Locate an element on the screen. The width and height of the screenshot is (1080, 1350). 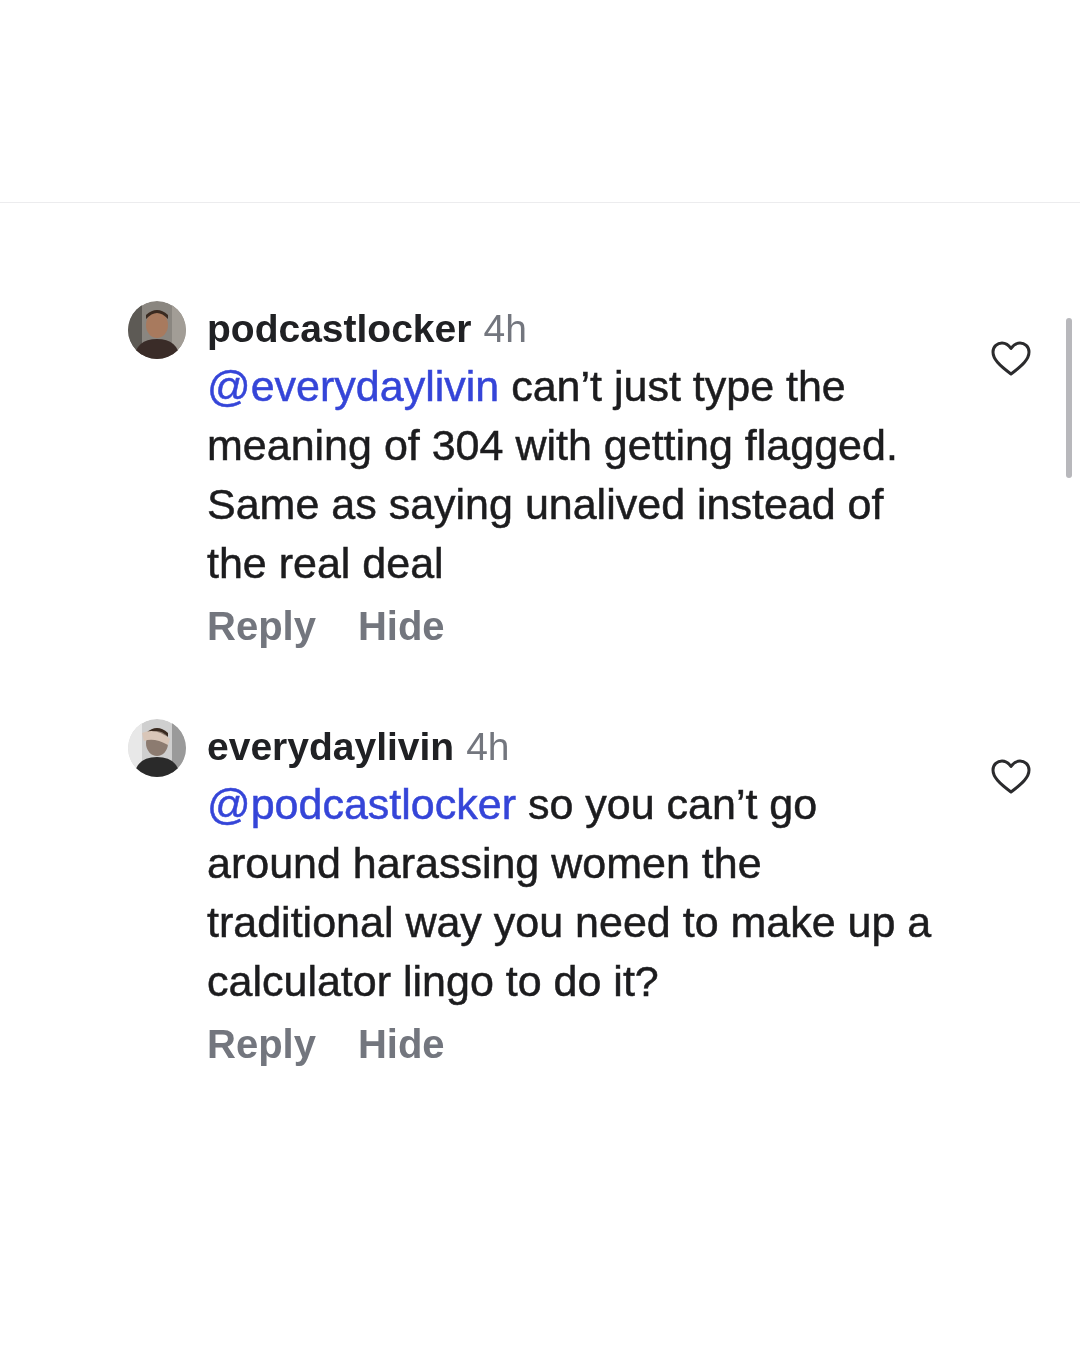
username: podcastlocker is located at coordinates (339, 329).